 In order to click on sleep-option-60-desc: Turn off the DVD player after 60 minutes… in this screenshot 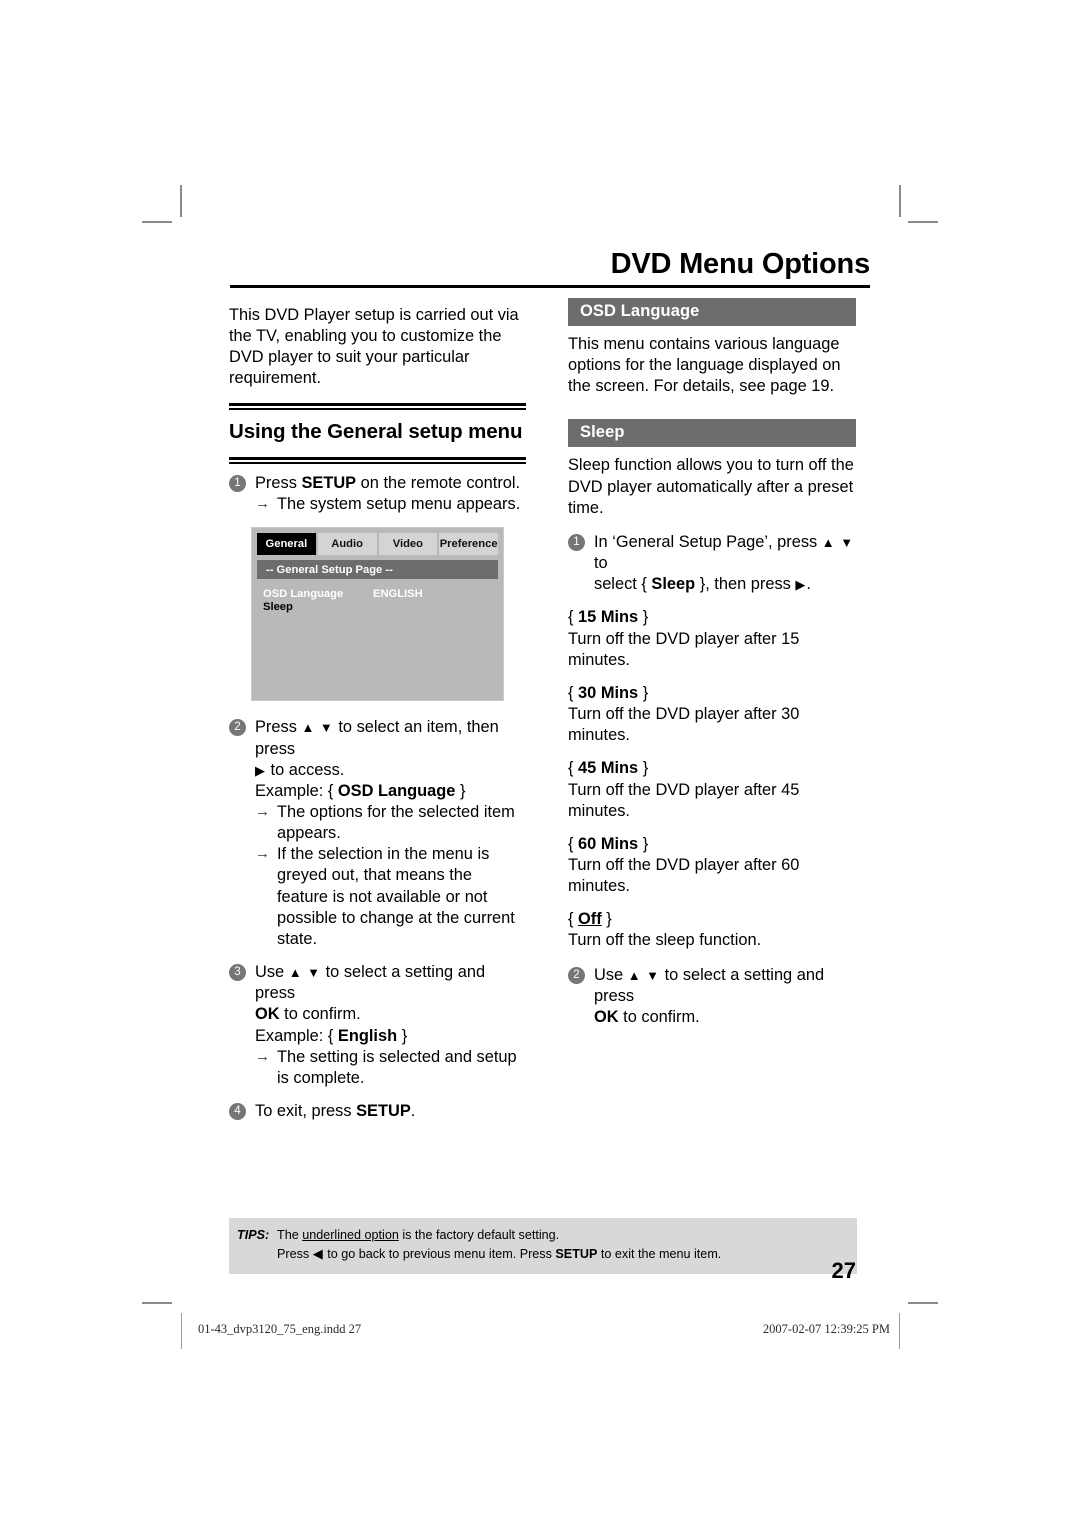, I will do `click(684, 875)`.